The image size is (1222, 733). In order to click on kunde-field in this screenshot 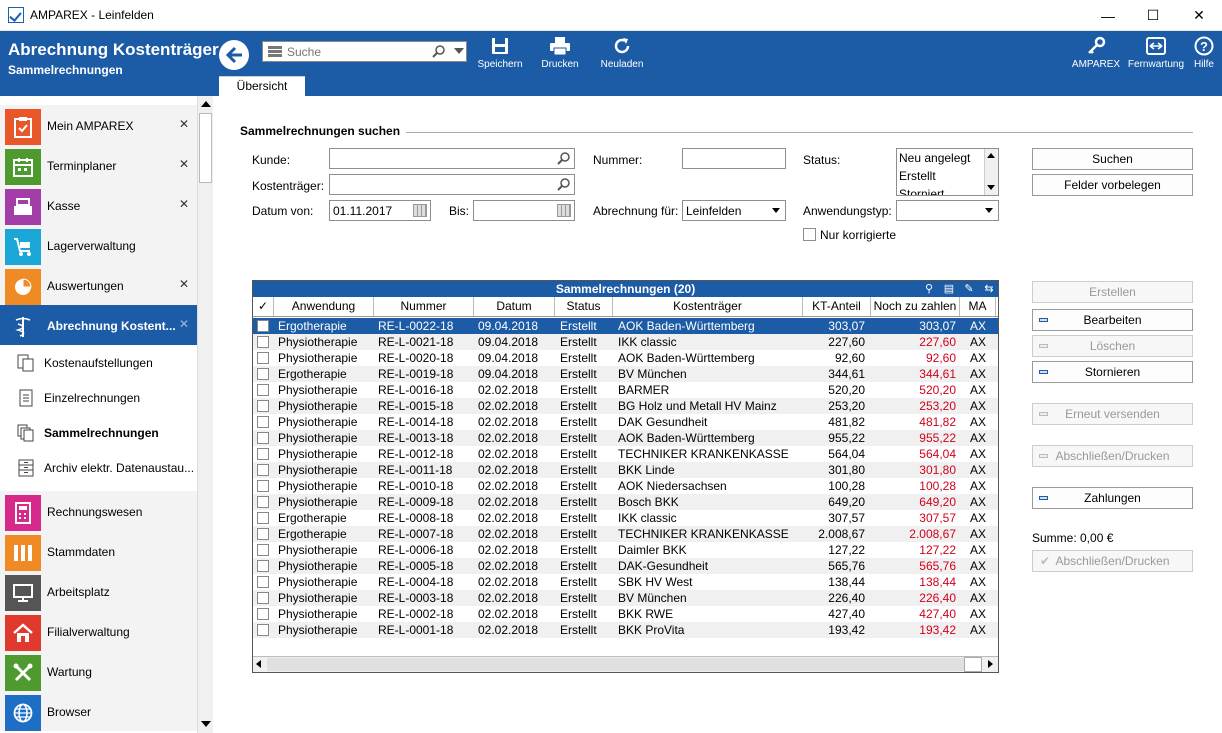, I will do `click(452, 158)`.